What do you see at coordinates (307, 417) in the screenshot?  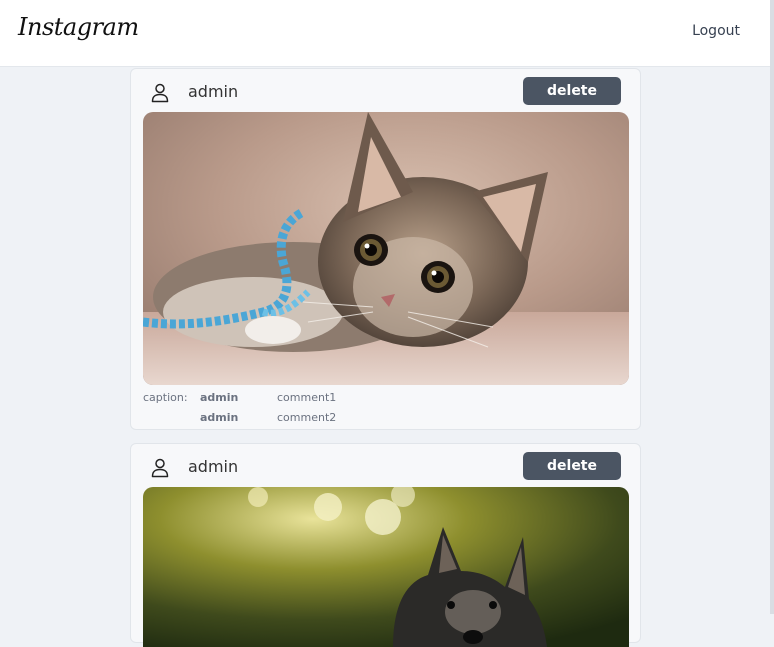 I see `comment-text: comment2` at bounding box center [307, 417].